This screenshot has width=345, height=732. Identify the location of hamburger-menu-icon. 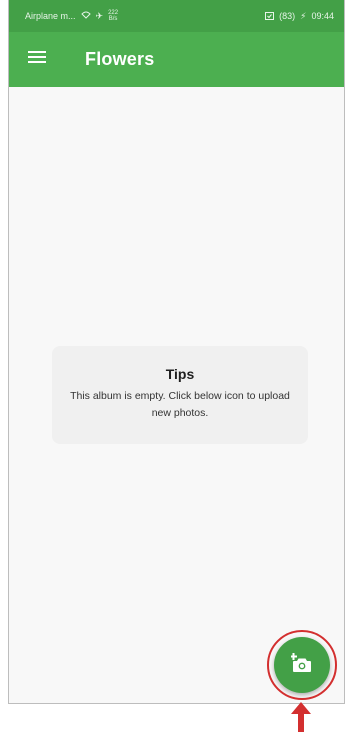
(37, 59).